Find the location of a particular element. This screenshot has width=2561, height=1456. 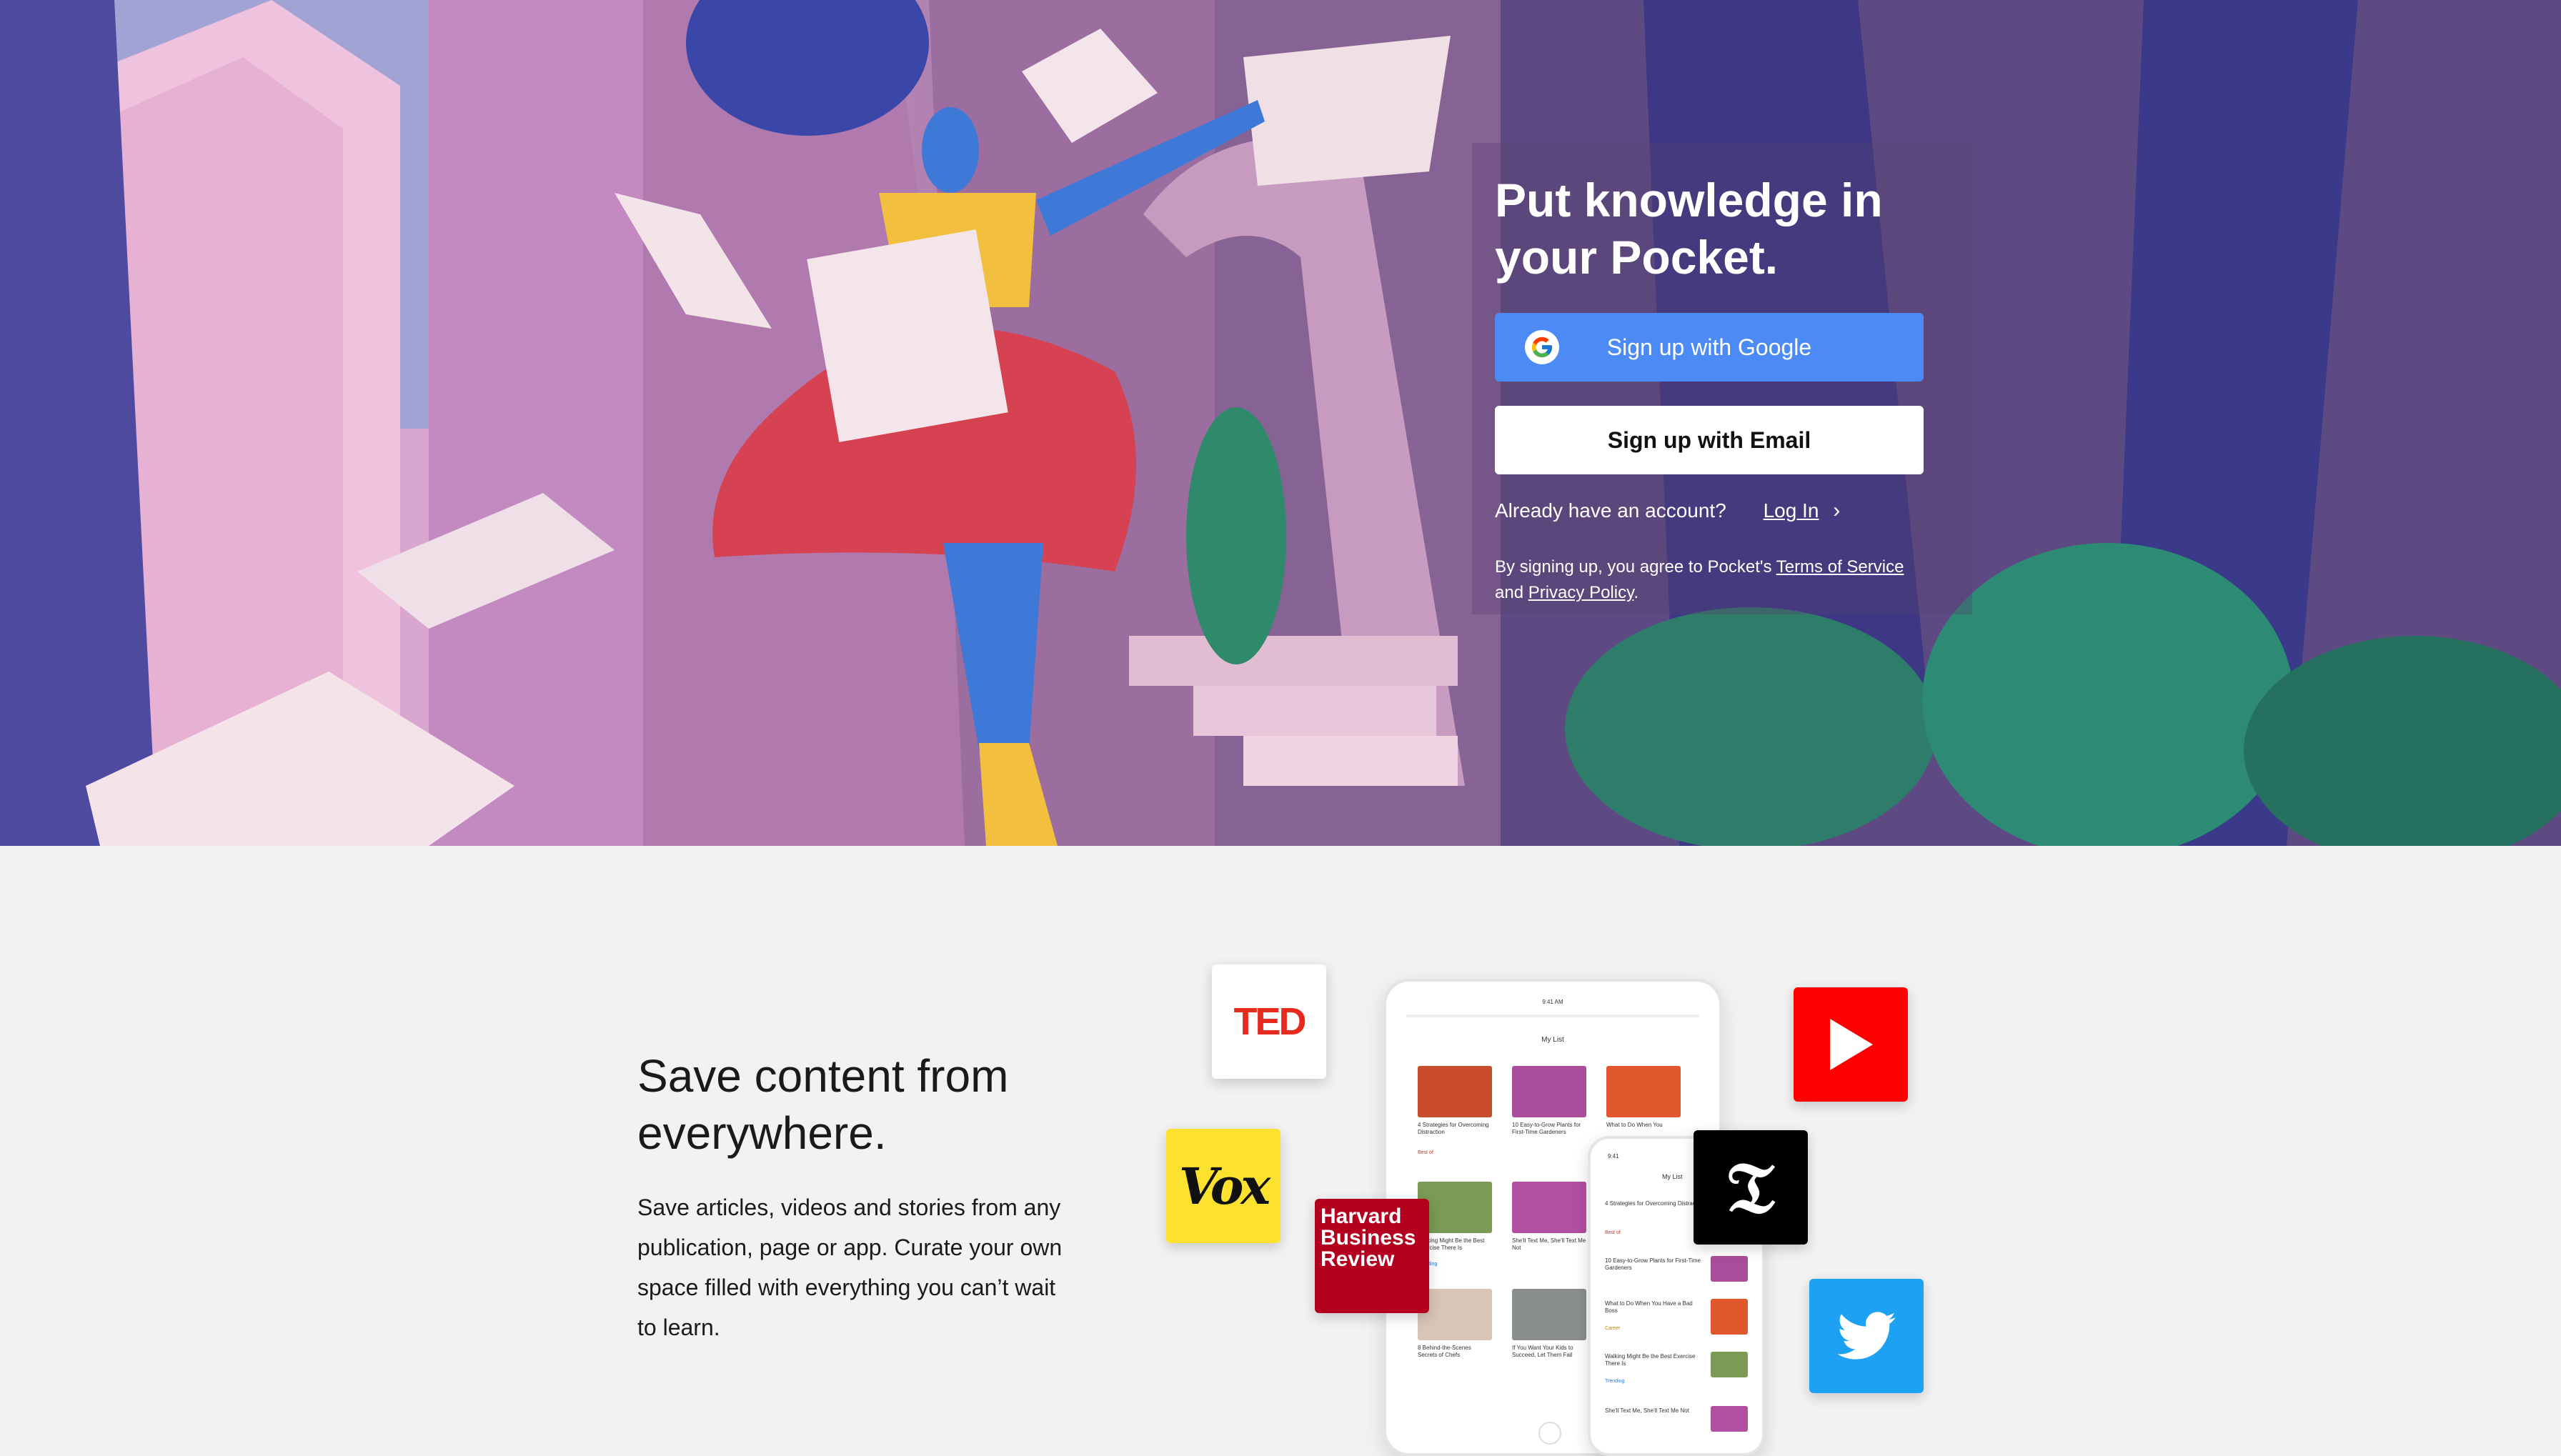

nyt-logo-icon: 𝔗 is located at coordinates (1751, 1187).